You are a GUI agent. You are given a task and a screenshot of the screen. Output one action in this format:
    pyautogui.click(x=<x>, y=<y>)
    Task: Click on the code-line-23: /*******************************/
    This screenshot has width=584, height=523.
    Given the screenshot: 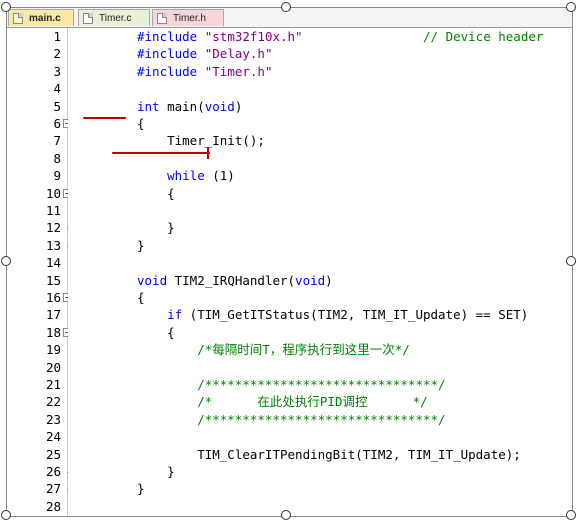 What is the action you would take?
    pyautogui.click(x=291, y=419)
    